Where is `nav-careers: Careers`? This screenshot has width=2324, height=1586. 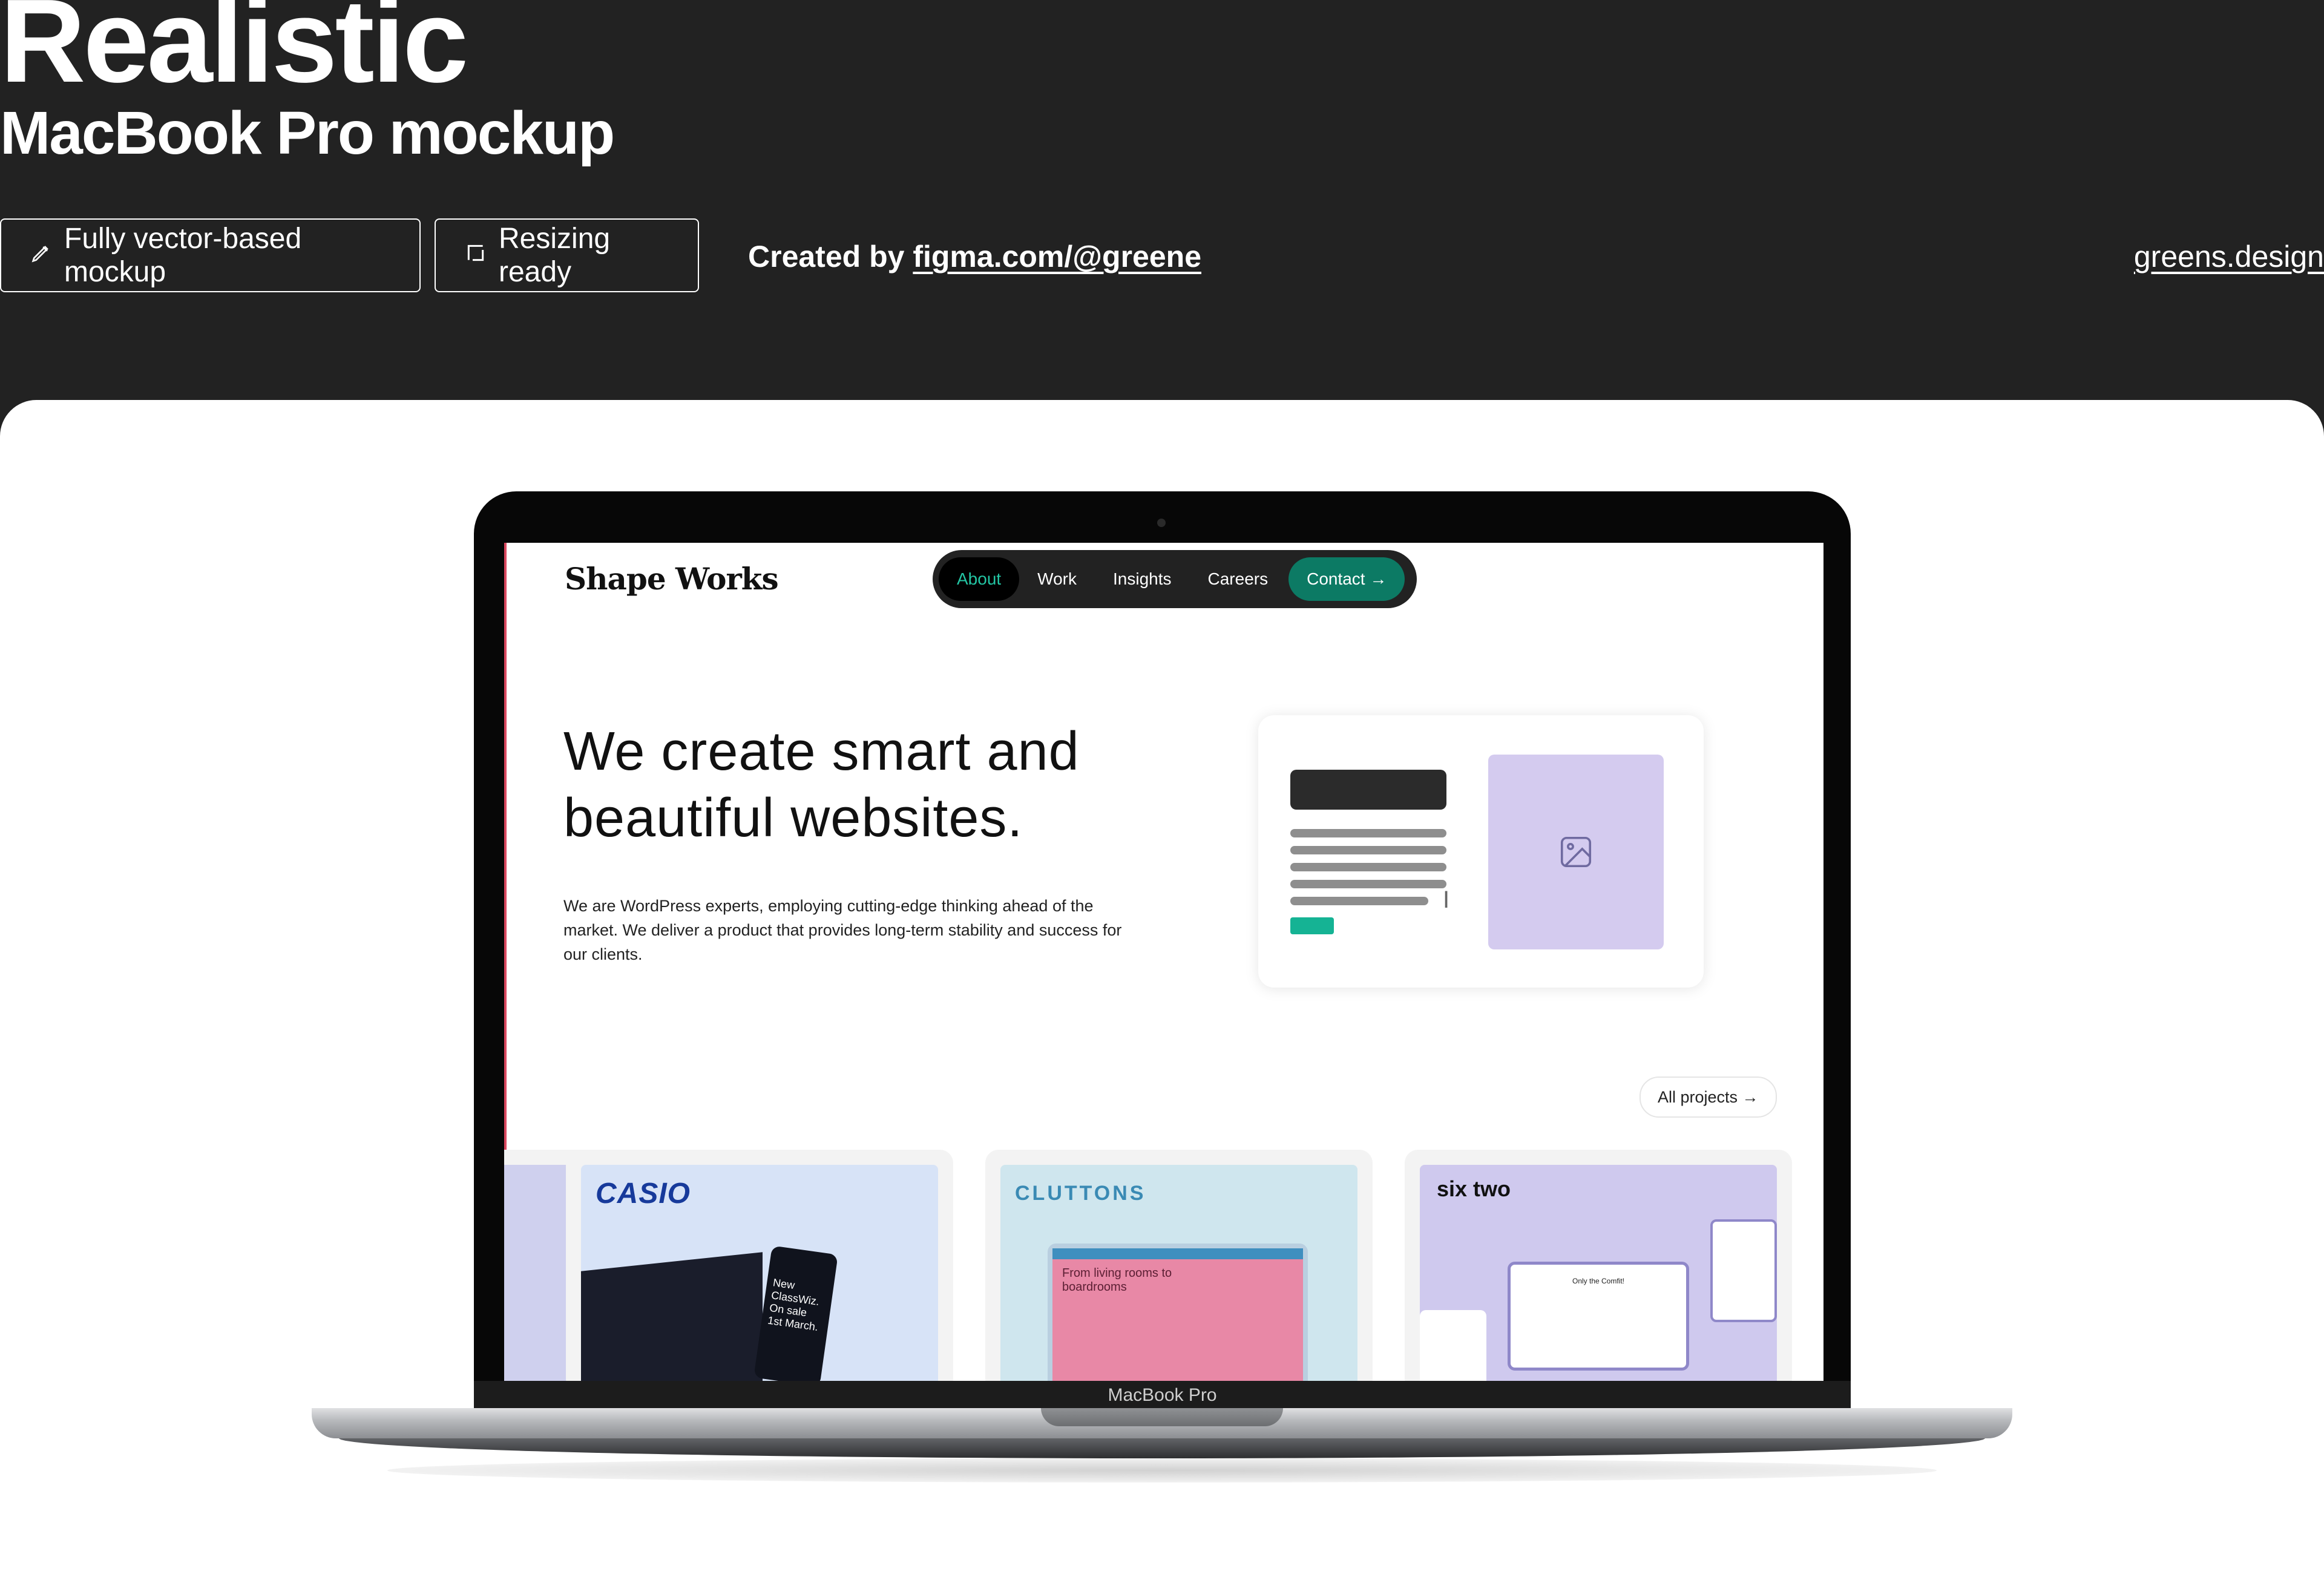
nav-careers: Careers is located at coordinates (1238, 579).